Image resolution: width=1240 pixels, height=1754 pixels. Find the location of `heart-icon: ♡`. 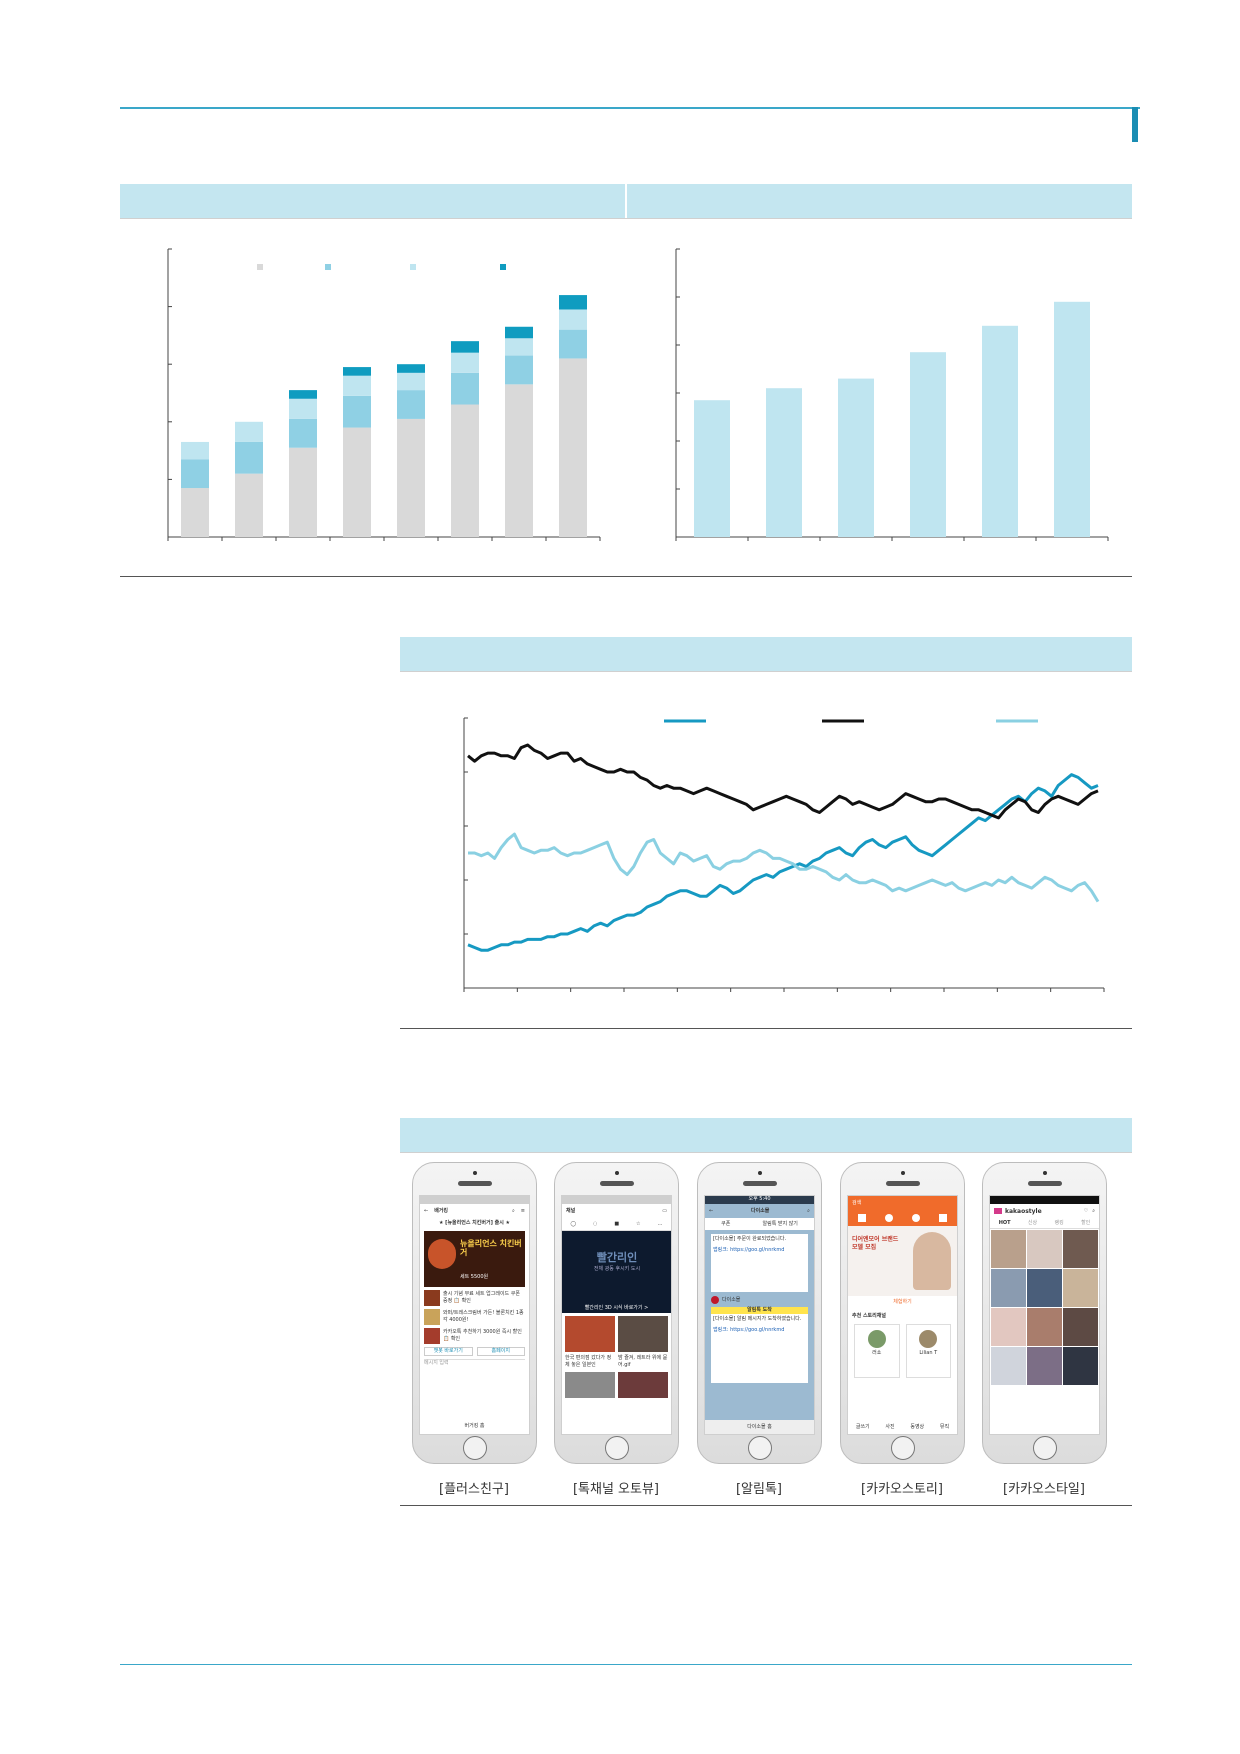

heart-icon: ♡ is located at coordinates (1086, 1211).